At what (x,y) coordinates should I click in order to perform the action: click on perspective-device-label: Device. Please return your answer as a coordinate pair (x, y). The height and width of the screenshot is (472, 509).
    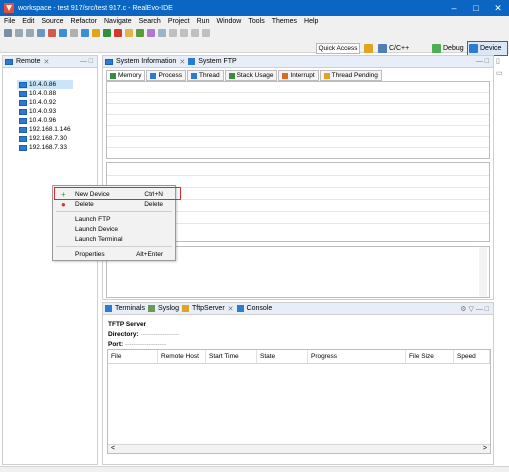
    Looking at the image, I should click on (491, 48).